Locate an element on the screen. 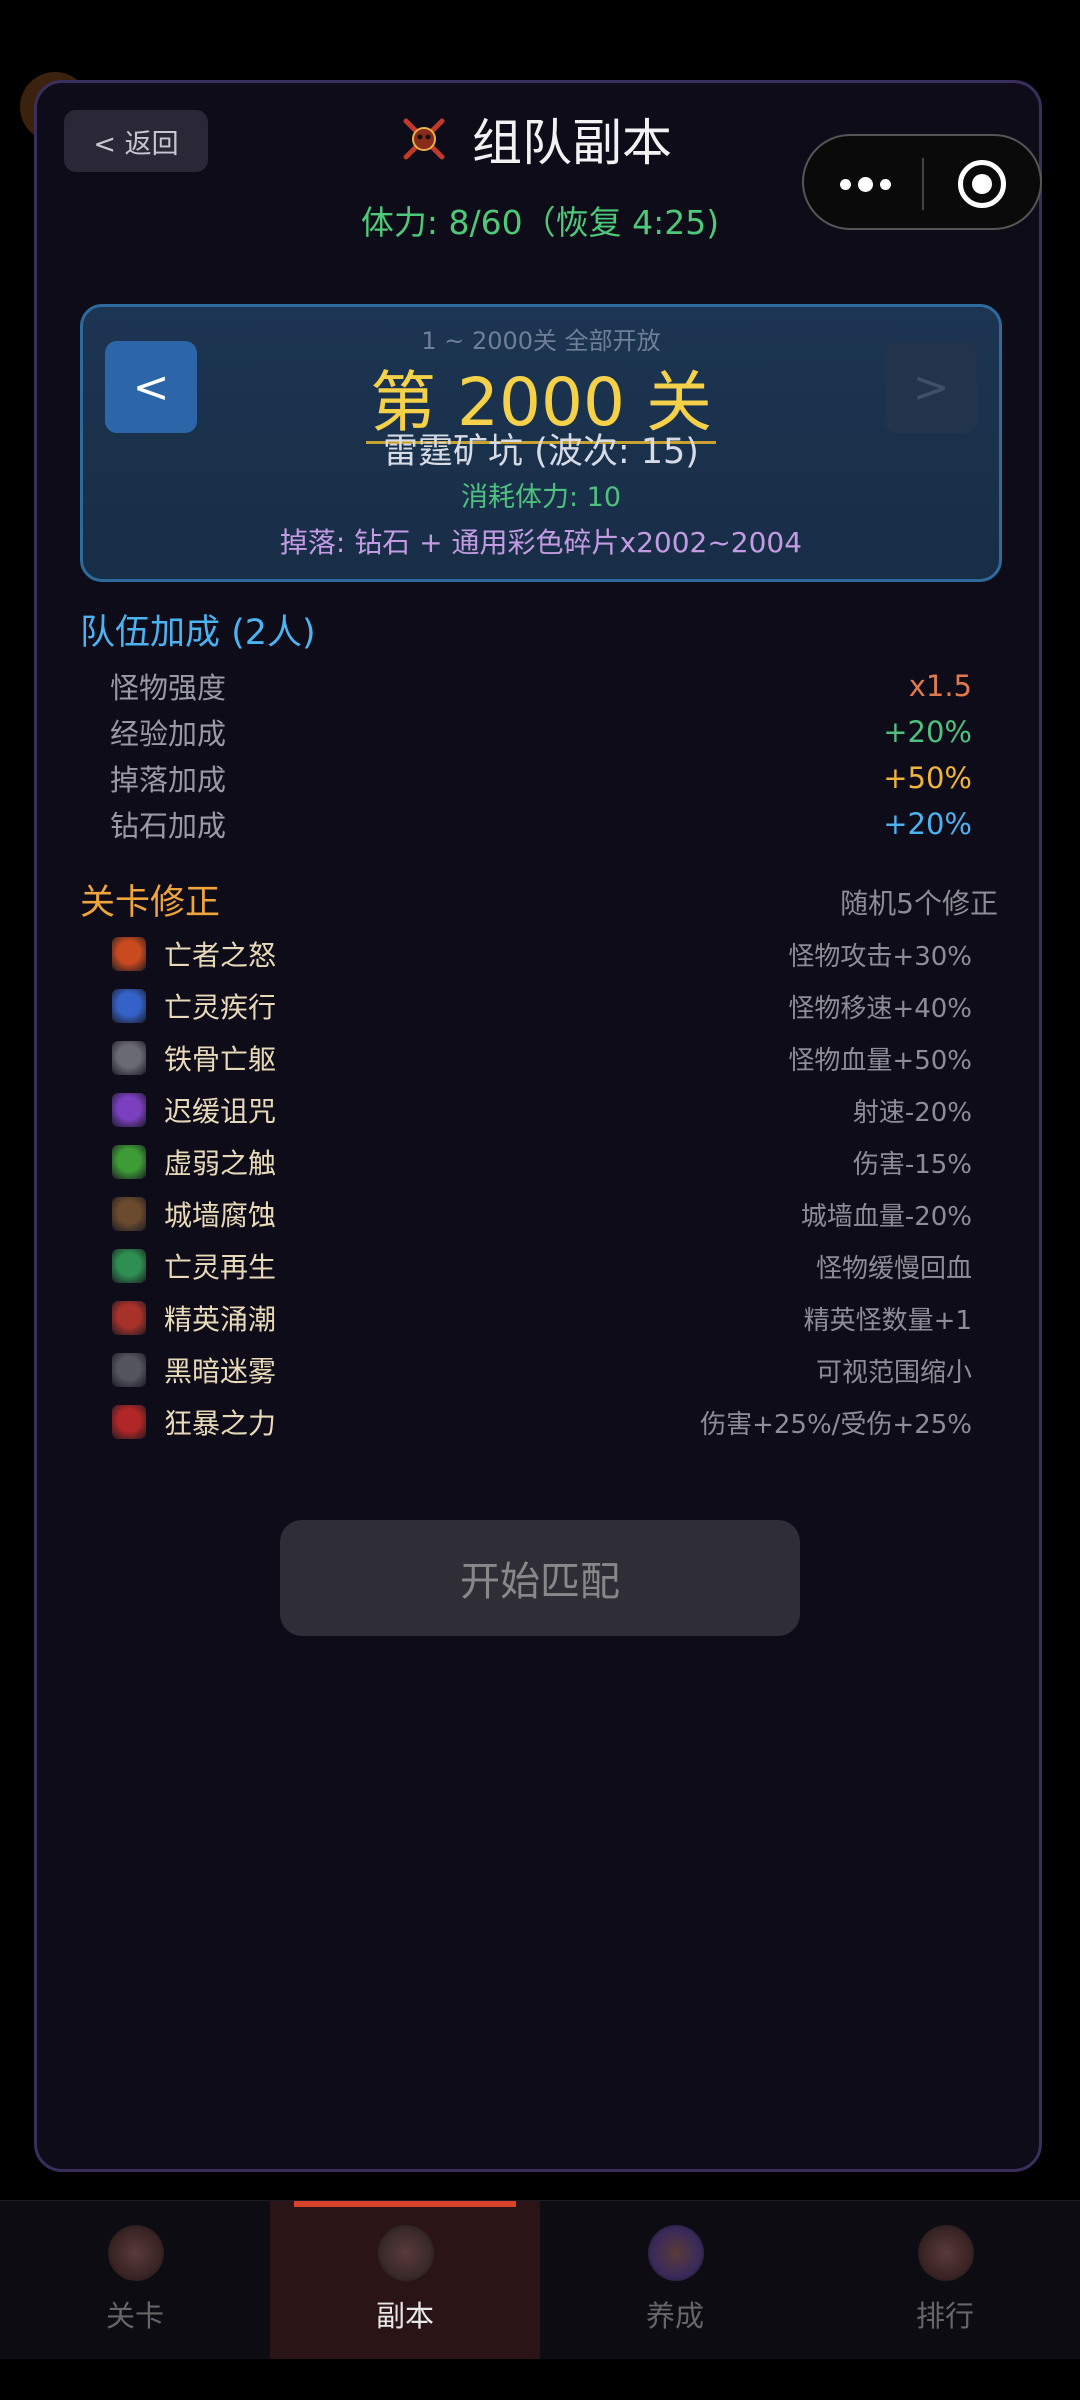  tab-label: 副本 is located at coordinates (404, 2316).